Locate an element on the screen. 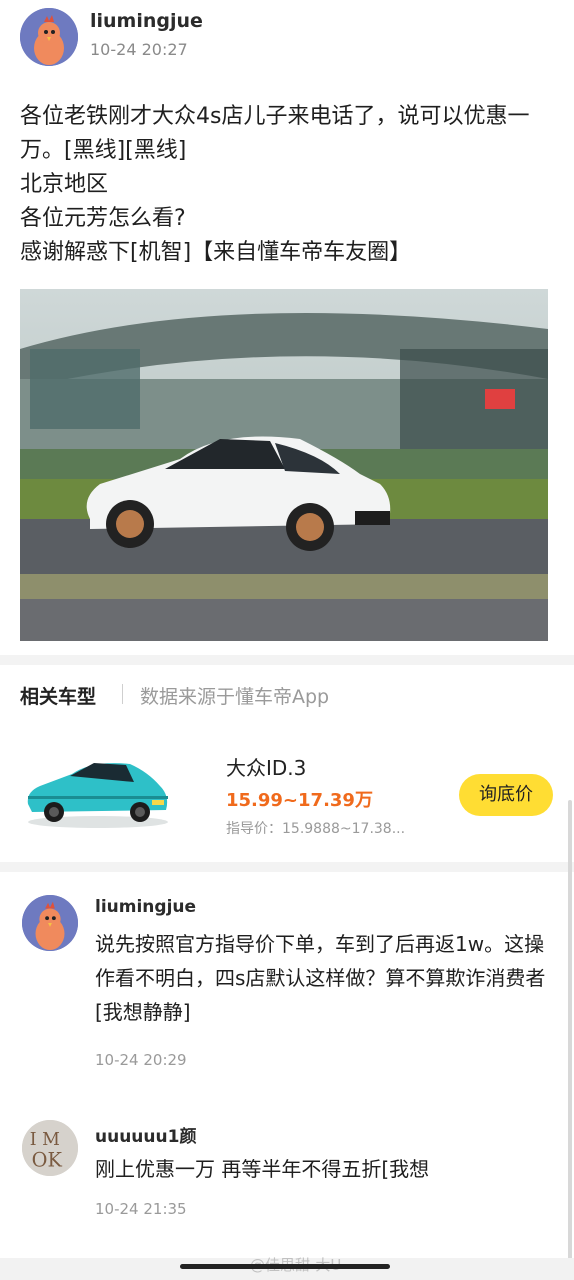 This screenshot has height=1280, width=574. car-model-name: 大众ID.3 is located at coordinates (266, 766).